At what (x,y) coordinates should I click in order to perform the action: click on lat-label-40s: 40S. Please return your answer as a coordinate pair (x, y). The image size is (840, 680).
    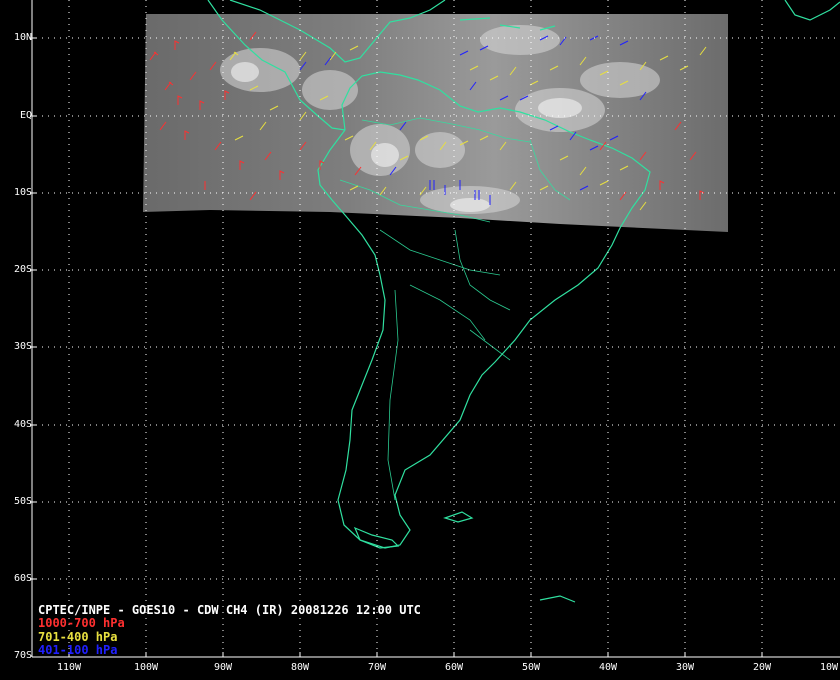
    Looking at the image, I should click on (22, 424).